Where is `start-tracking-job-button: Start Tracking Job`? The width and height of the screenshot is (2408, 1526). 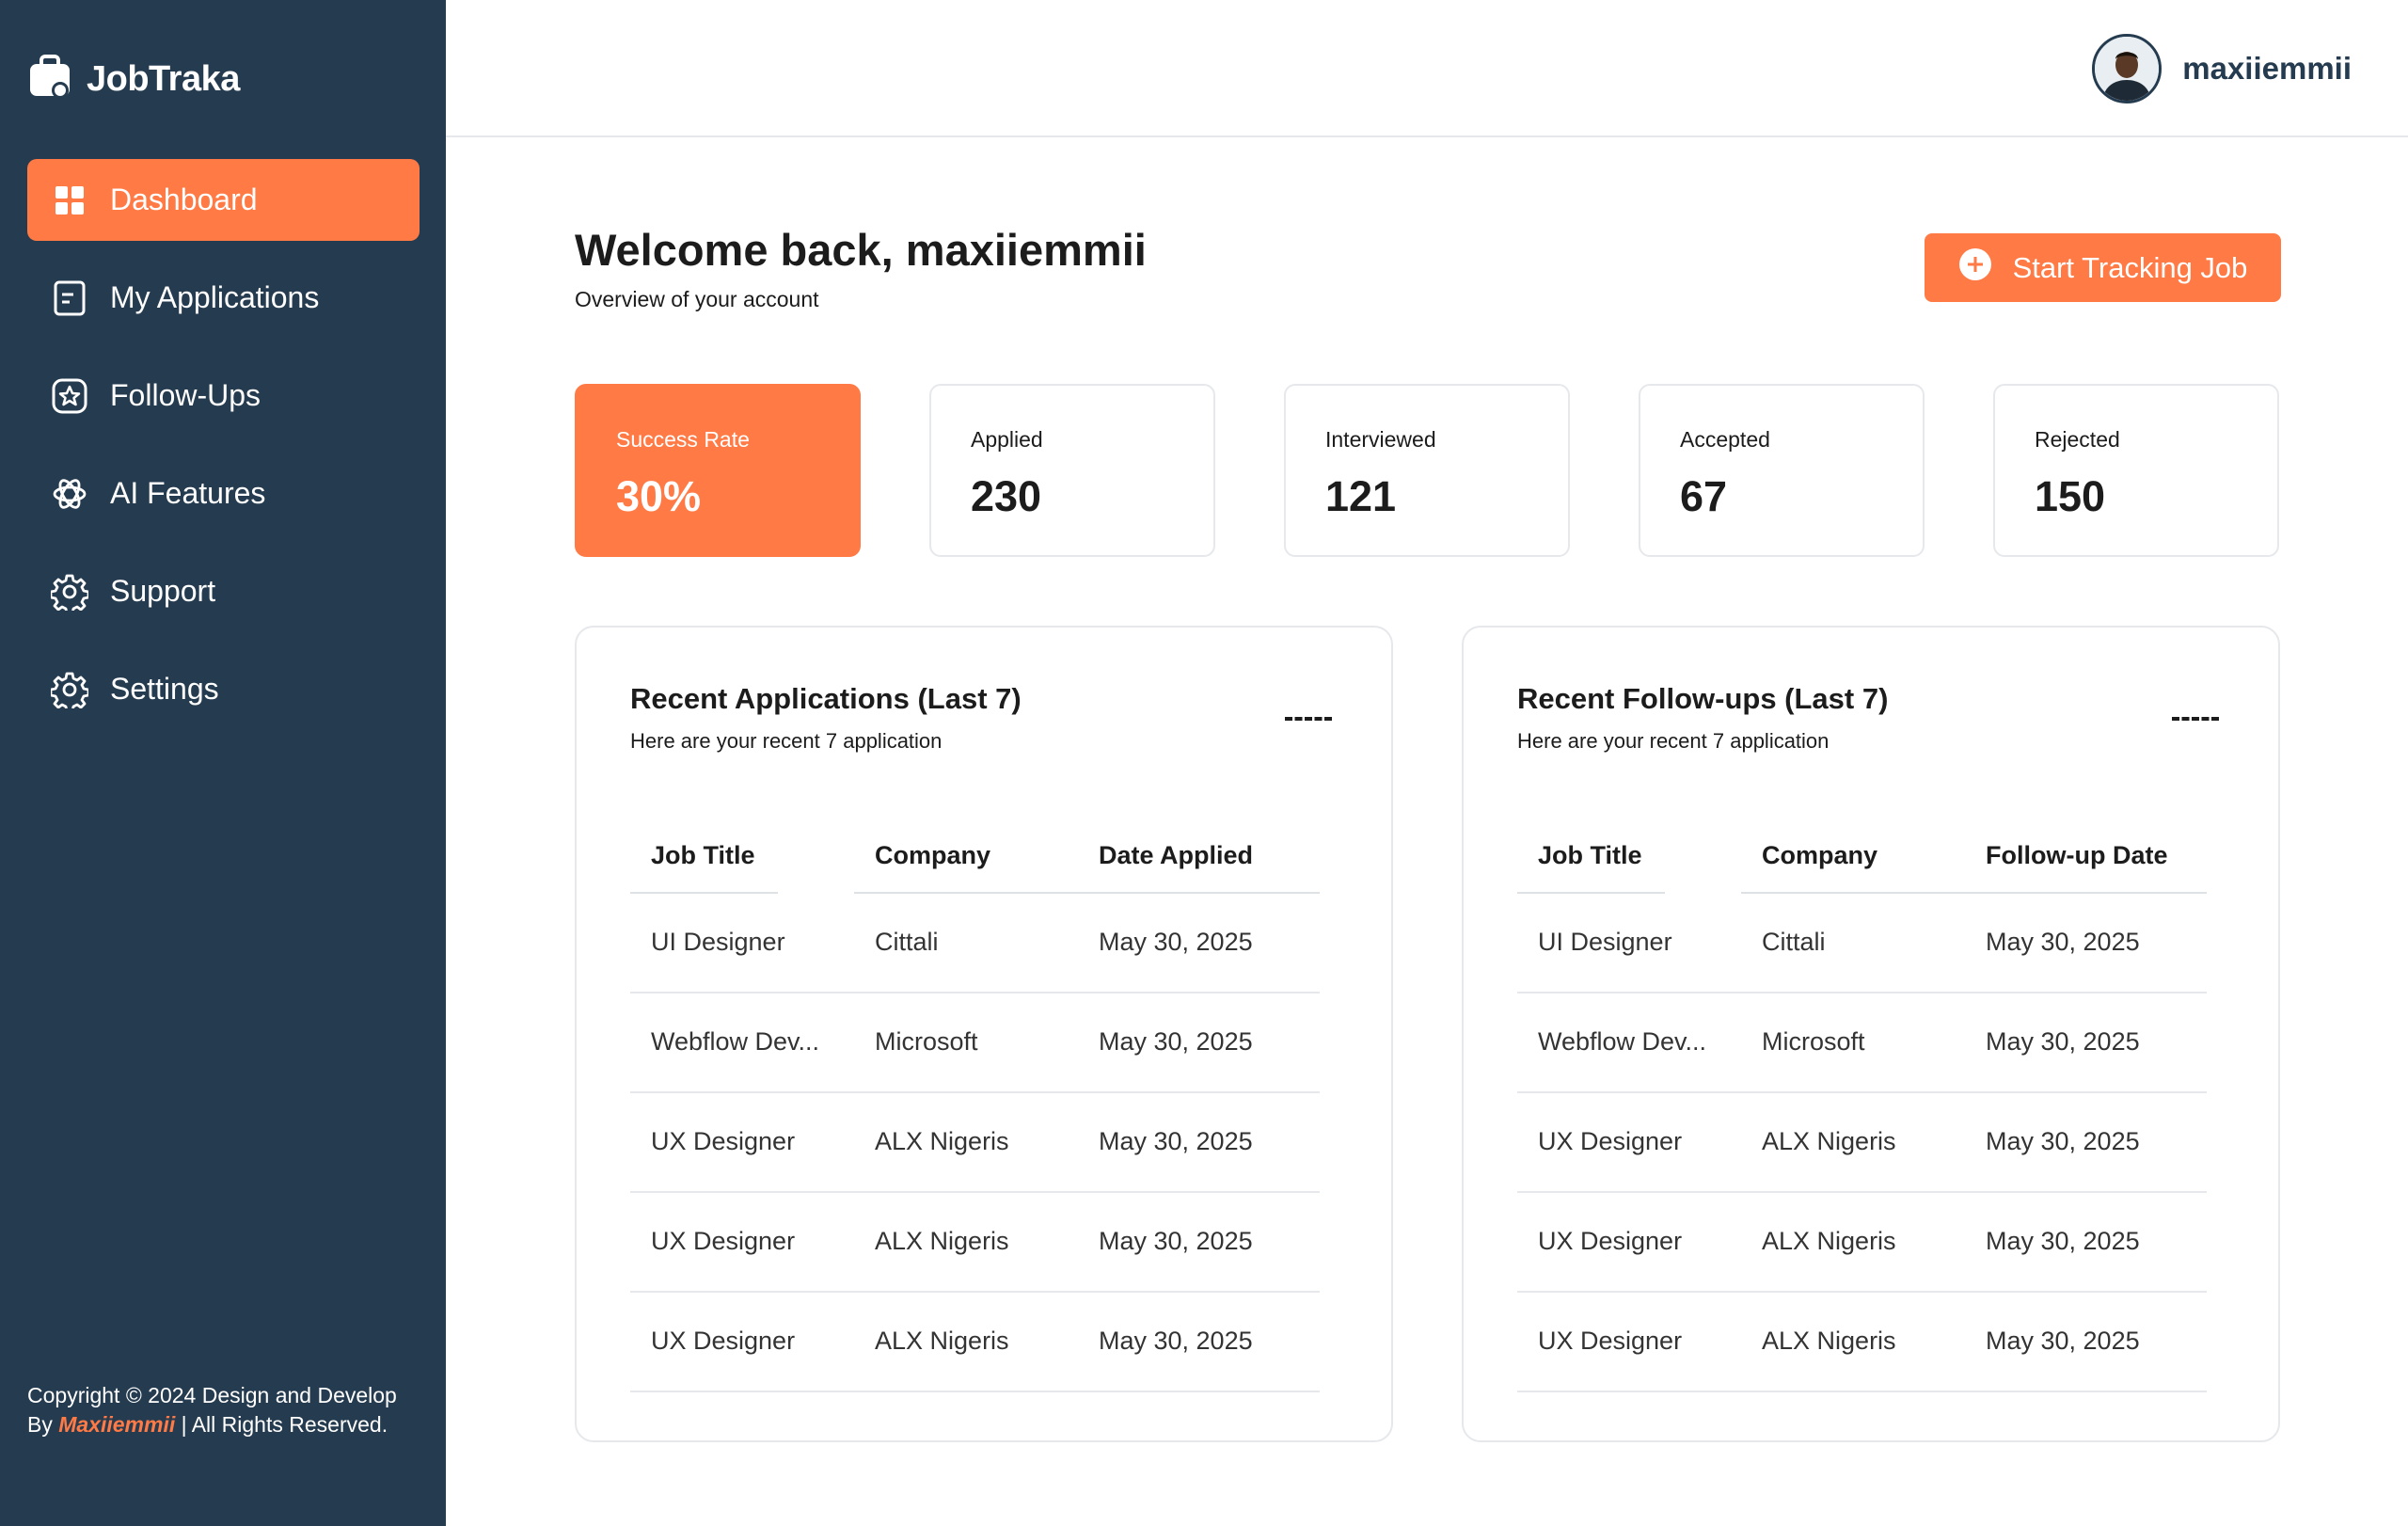
start-tracking-job-button: Start Tracking Job is located at coordinates (2103, 267).